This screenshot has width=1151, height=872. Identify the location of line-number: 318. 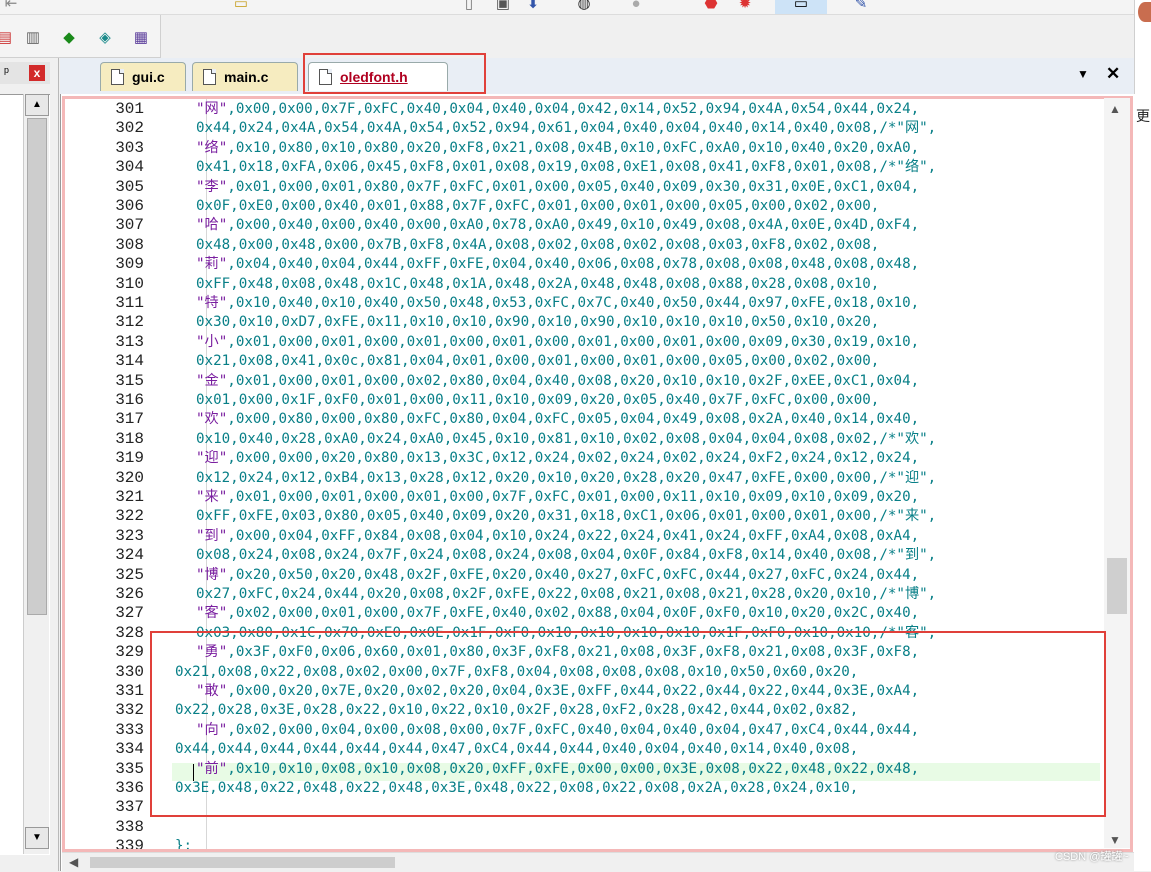
(129, 438).